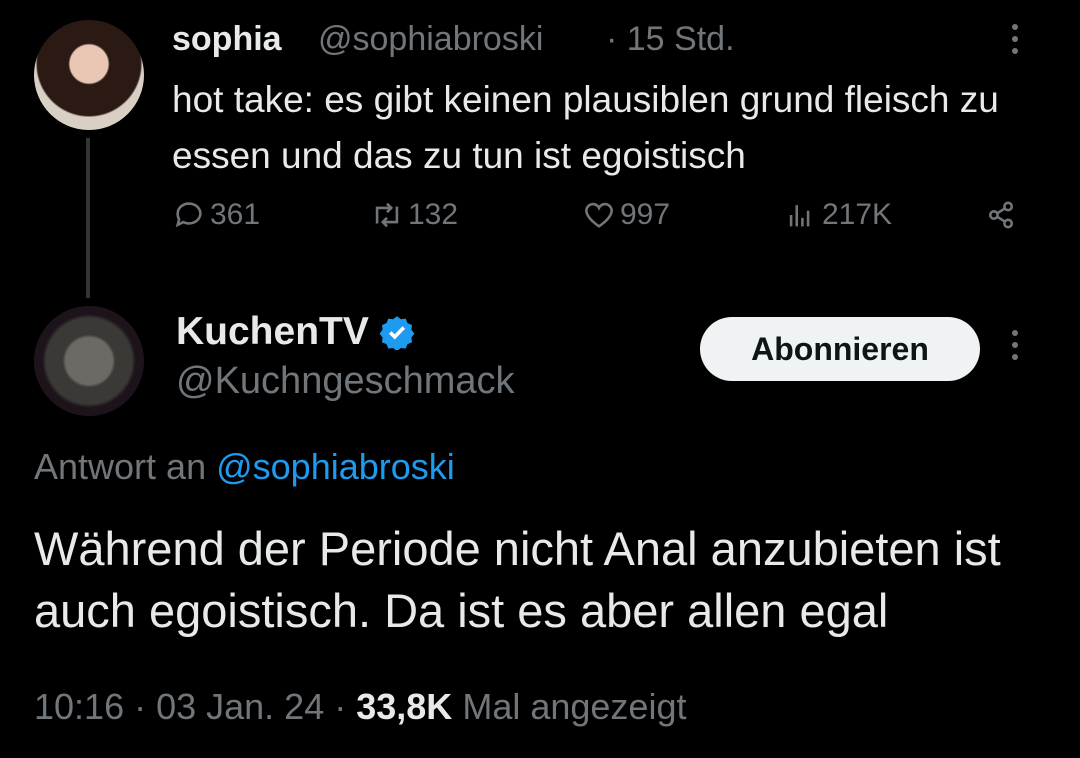 The width and height of the screenshot is (1080, 758). I want to click on reply-count: 361, so click(235, 214).